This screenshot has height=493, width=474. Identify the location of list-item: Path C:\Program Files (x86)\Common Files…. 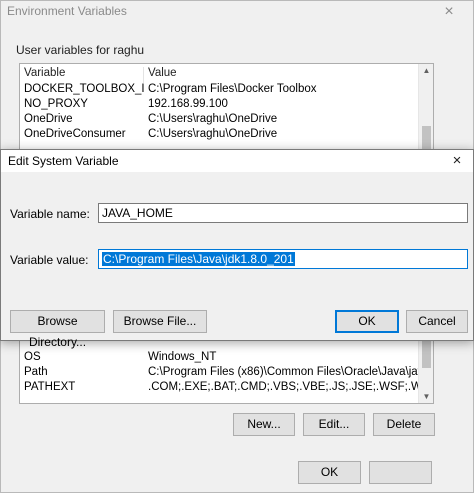
(226, 373).